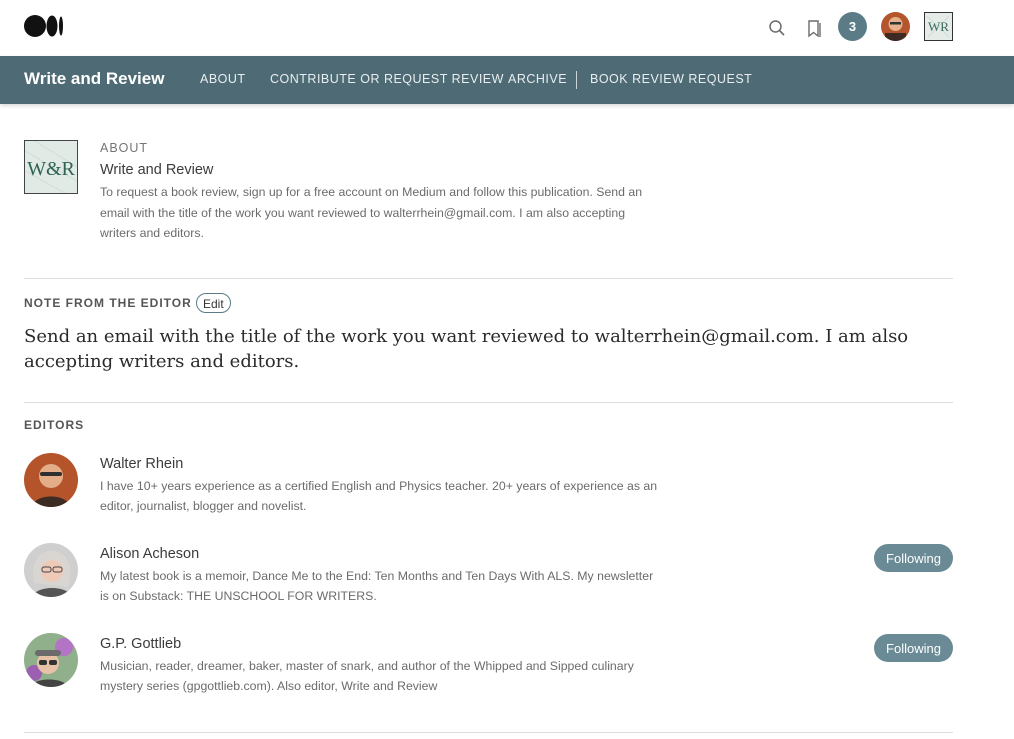 The width and height of the screenshot is (1014, 739). I want to click on editor-name: Alison Acheson, so click(149, 554).